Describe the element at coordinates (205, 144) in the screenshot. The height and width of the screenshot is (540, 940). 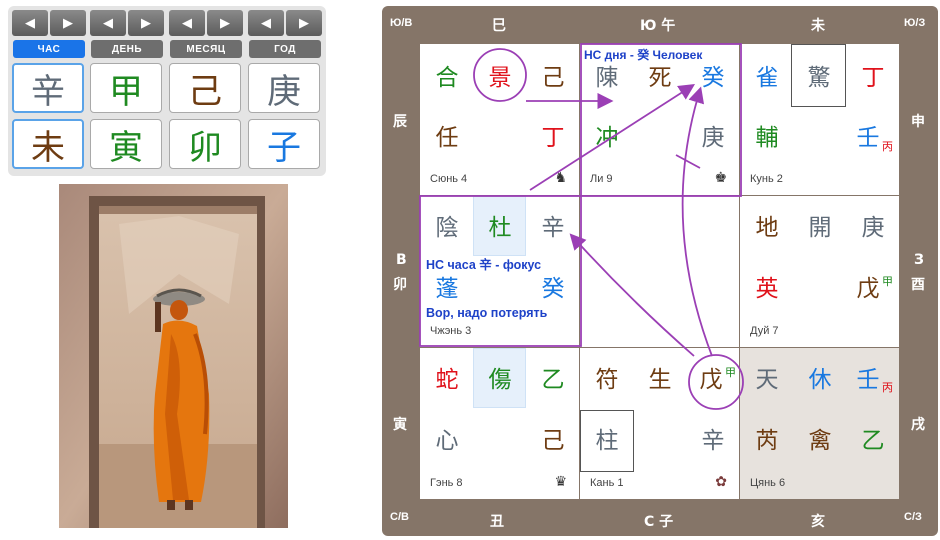
I see `month-branch: 卯` at that location.